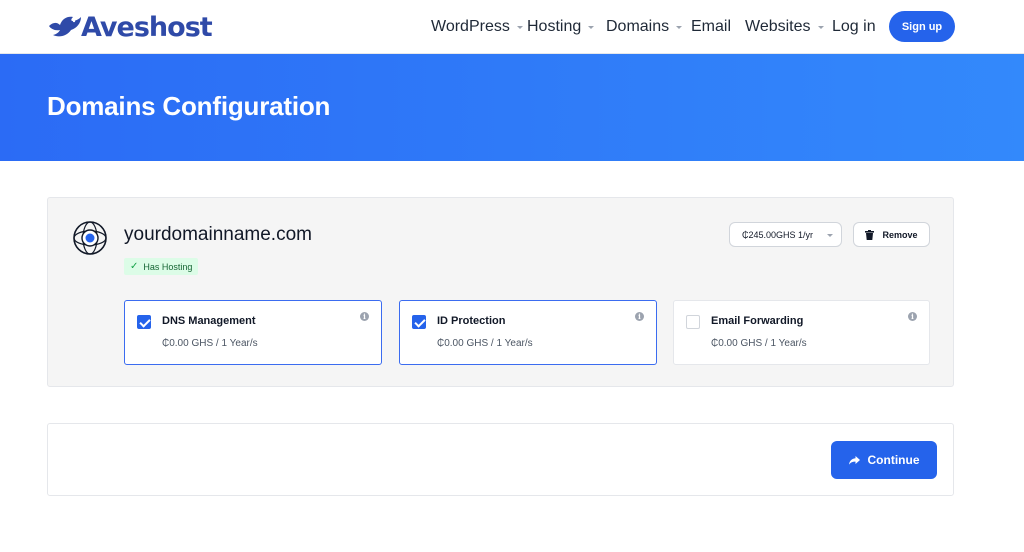 The height and width of the screenshot is (552, 1024). What do you see at coordinates (477, 27) in the screenshot?
I see `nav-item-wordpress: WordPress` at bounding box center [477, 27].